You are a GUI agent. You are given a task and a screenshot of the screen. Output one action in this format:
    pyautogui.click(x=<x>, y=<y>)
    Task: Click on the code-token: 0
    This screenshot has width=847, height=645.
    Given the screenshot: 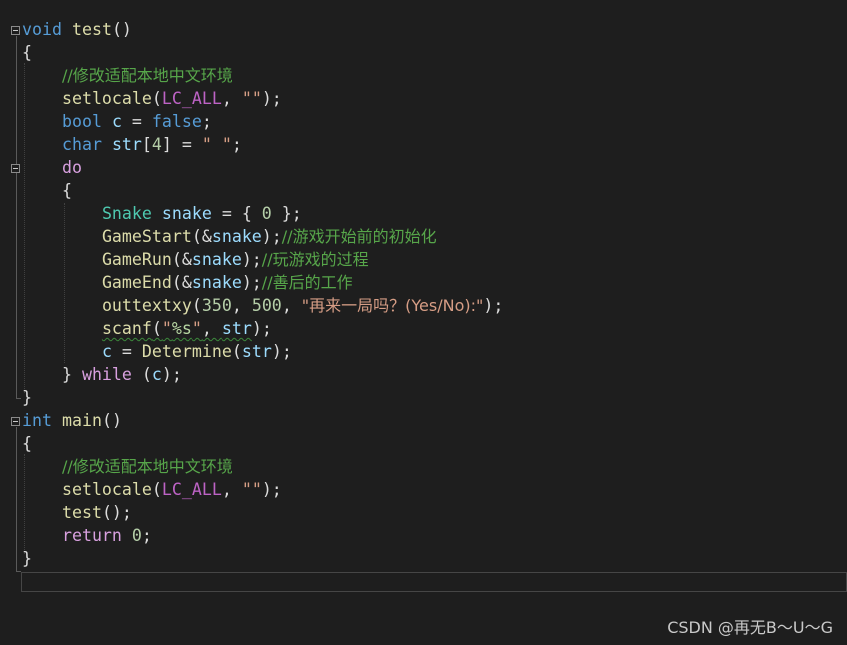 What is the action you would take?
    pyautogui.click(x=266, y=213)
    